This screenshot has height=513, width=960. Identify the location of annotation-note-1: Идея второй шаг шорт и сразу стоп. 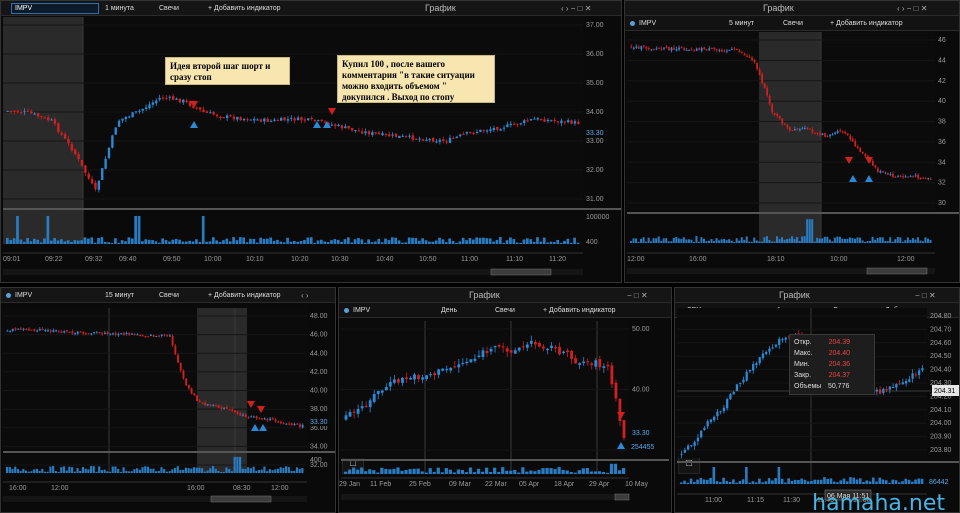
(227, 71).